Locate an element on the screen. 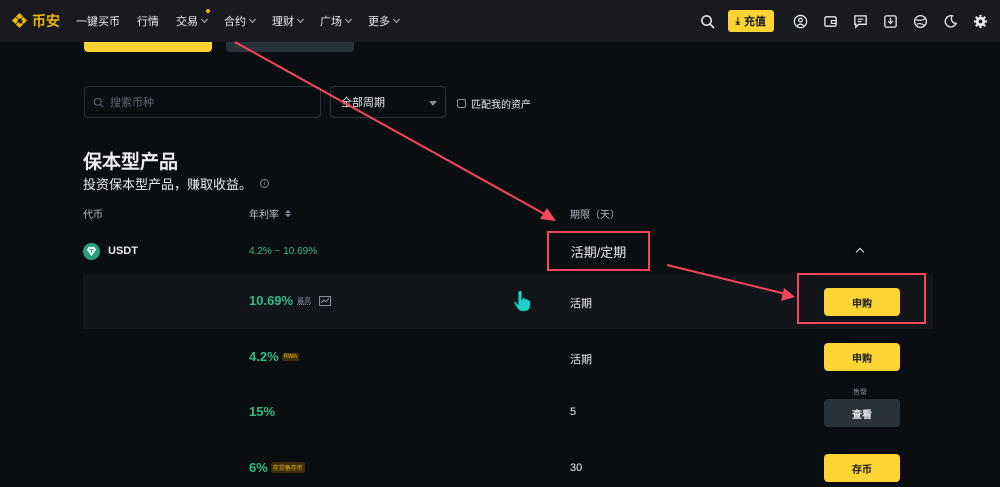  product-row: 15% 5 查看 is located at coordinates (508, 411).